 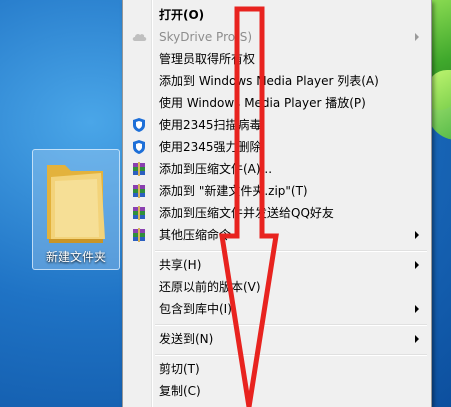 What do you see at coordinates (277, 125) in the screenshot?
I see `menu-item-2345-scan: 使用2345扫描病毒` at bounding box center [277, 125].